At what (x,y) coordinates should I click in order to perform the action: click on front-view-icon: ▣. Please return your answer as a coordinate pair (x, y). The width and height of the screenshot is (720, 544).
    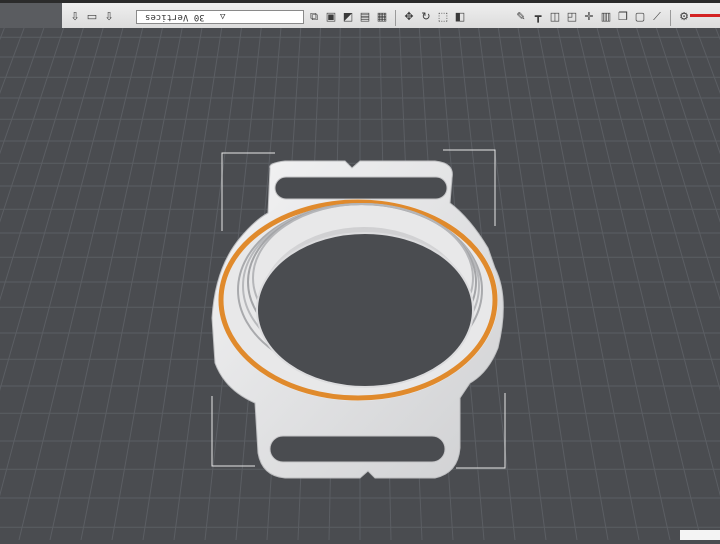
    Looking at the image, I should click on (331, 17).